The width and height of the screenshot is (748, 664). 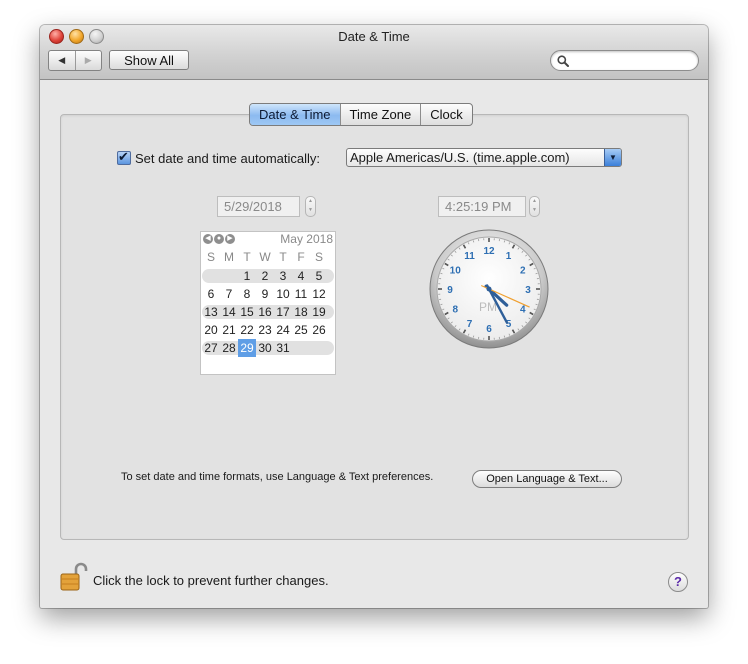 What do you see at coordinates (534, 206) in the screenshot?
I see `time-stepper: ▲ ▼` at bounding box center [534, 206].